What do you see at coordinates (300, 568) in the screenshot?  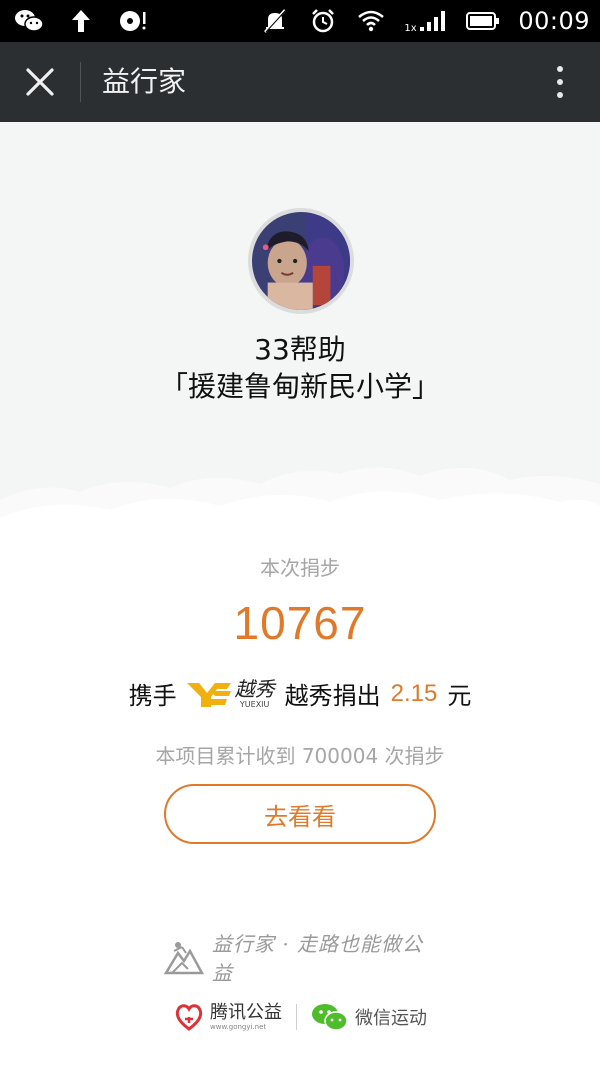 I see `donated-steps-label: 本次捐步` at bounding box center [300, 568].